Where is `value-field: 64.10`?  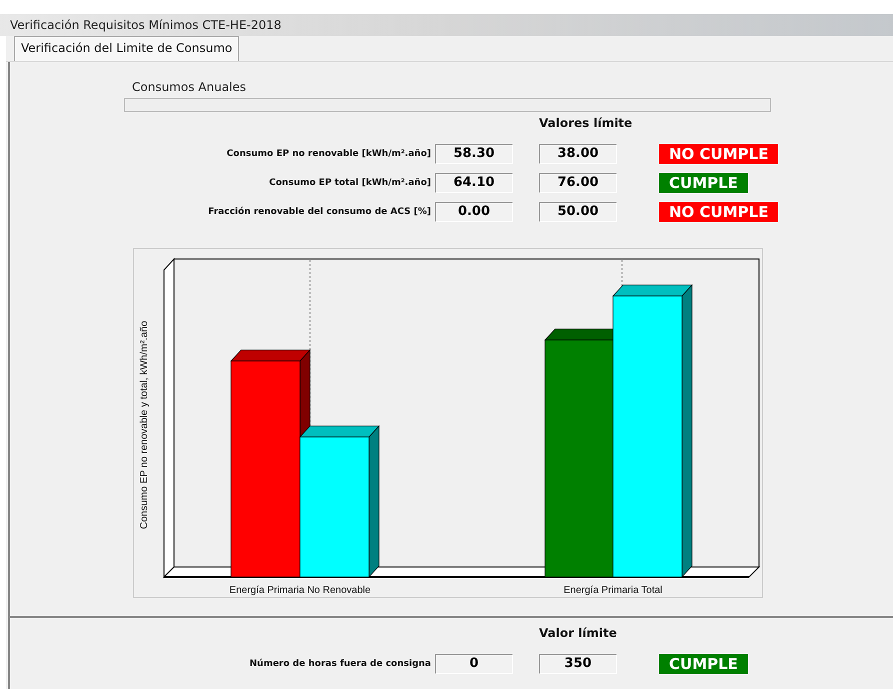 value-field: 64.10 is located at coordinates (474, 183).